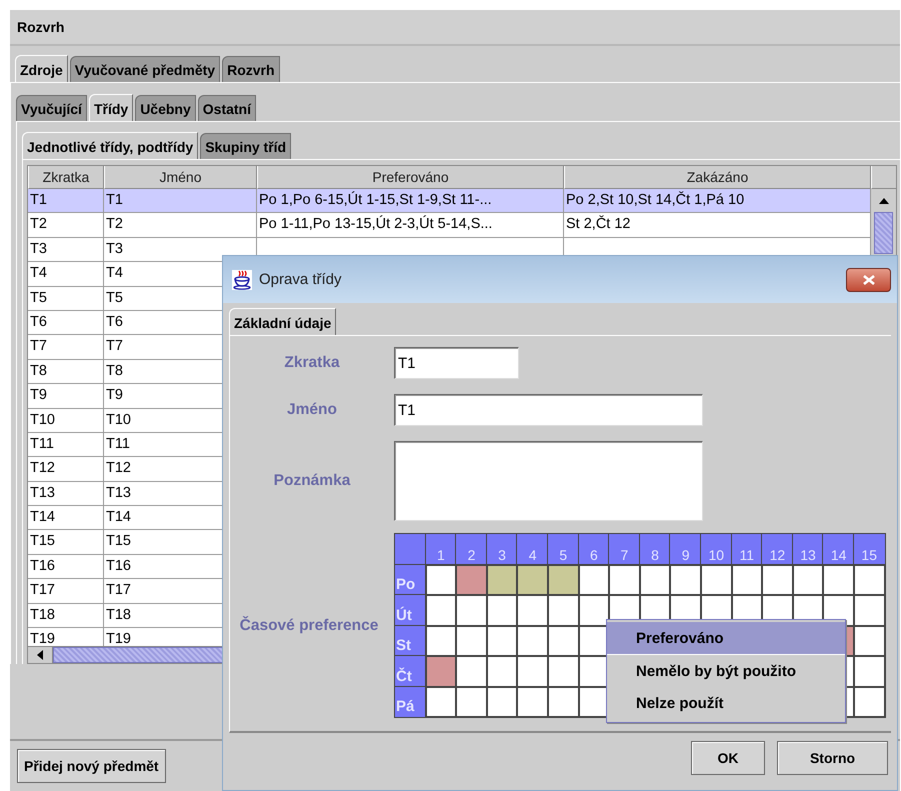 Image resolution: width=901 pixels, height=791 pixels. I want to click on day-header: Po, so click(410, 579).